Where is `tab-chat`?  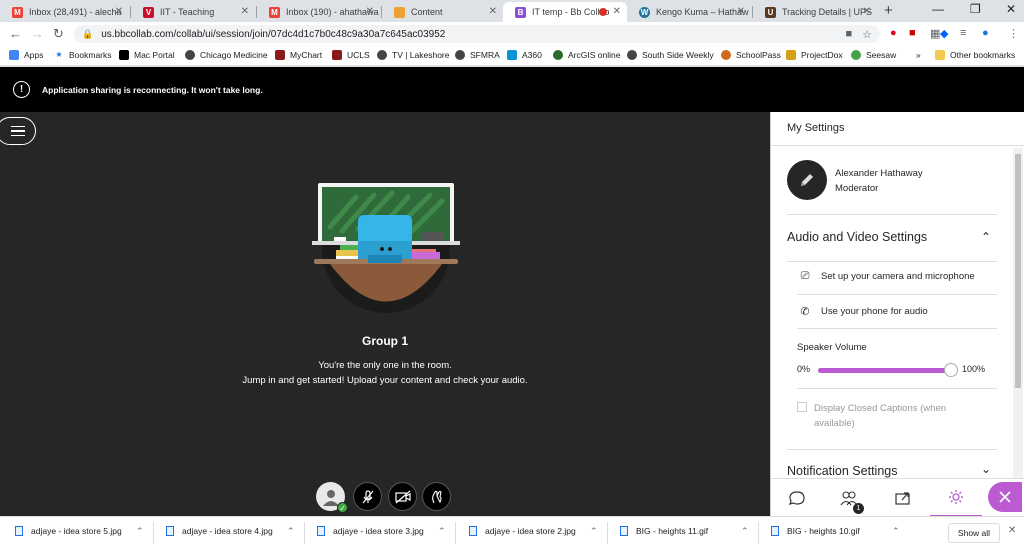 tab-chat is located at coordinates (797, 498).